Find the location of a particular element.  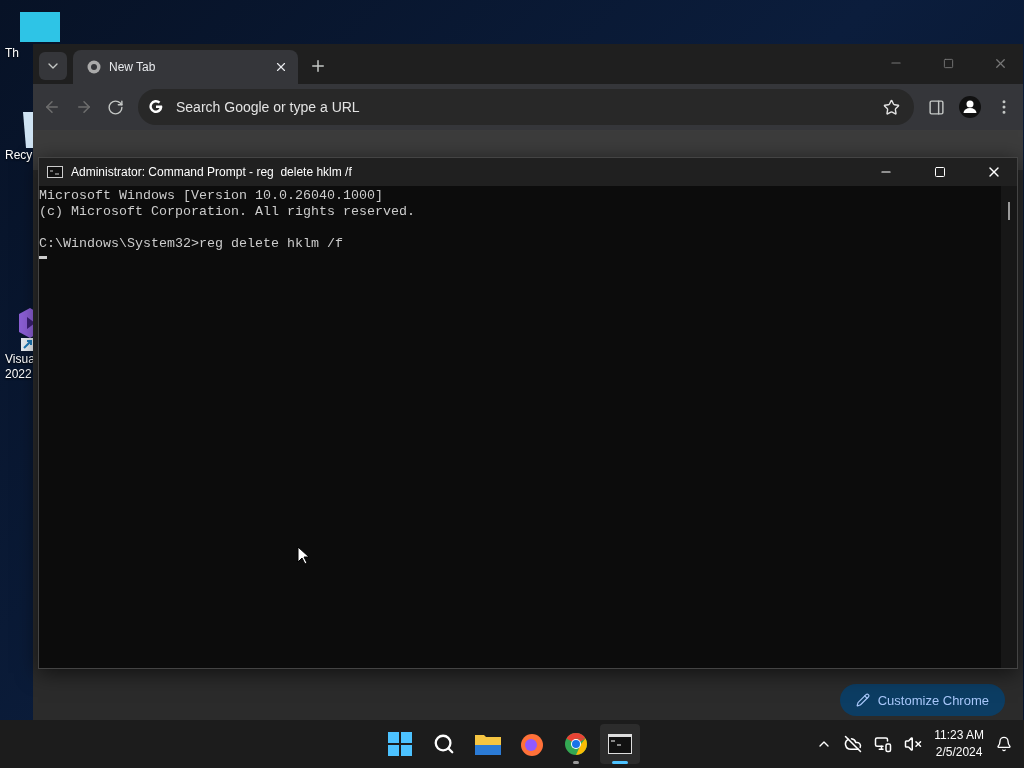

browser-tab: New Tab is located at coordinates (185, 67).